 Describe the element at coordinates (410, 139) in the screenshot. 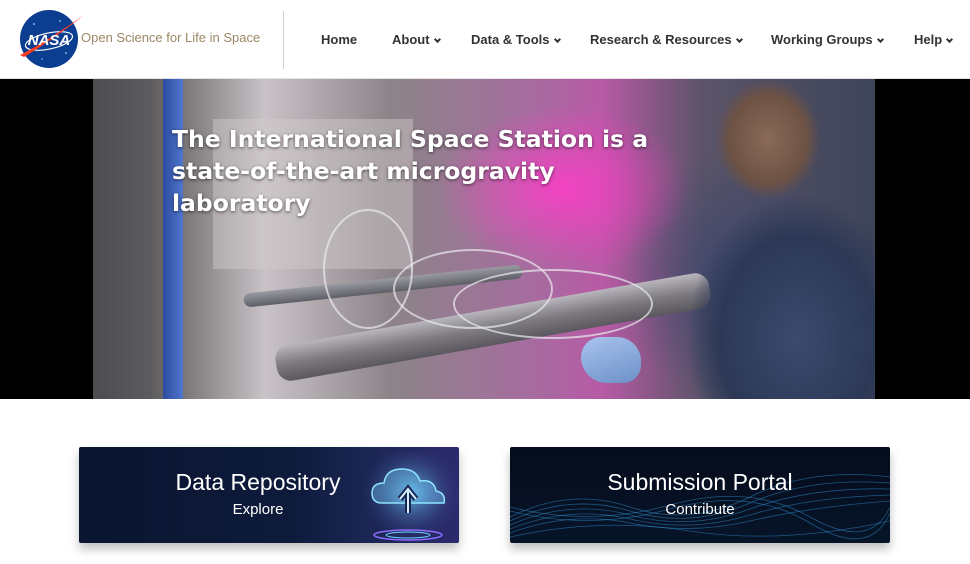

I see `hero-title-line: The International Space Station is a` at that location.